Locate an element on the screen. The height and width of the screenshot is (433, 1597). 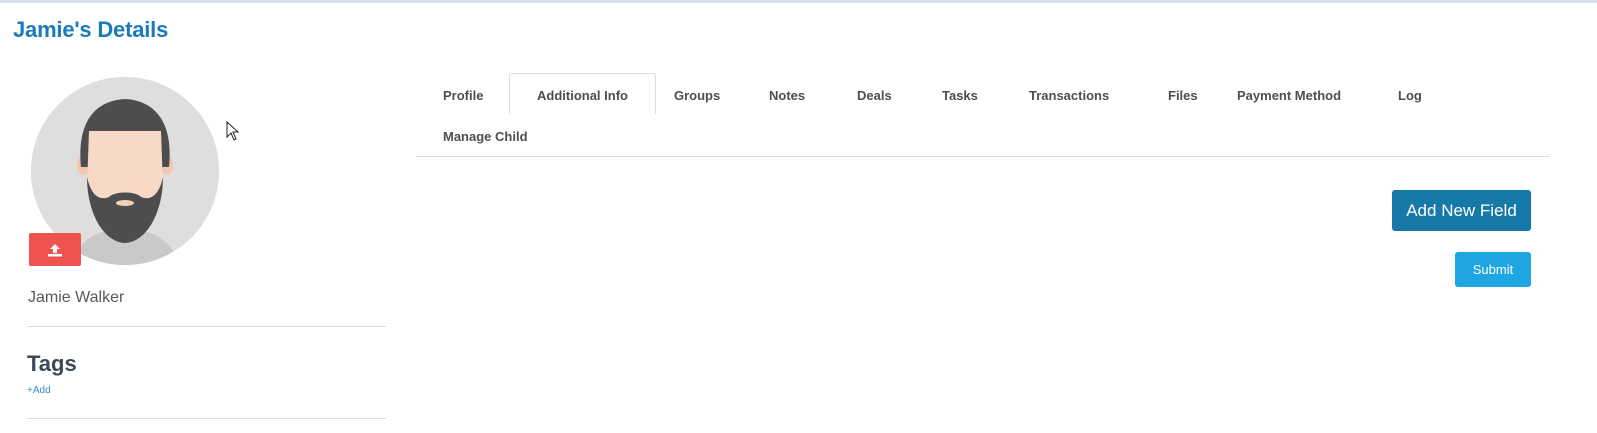
tab-payment-method: Payment Method is located at coordinates (1289, 94).